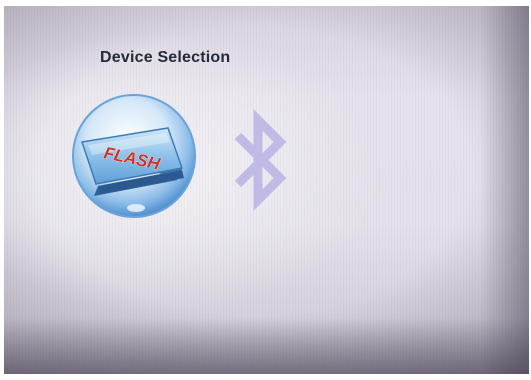 The height and width of the screenshot is (380, 531). I want to click on device-option-bluetooth, so click(262, 161).